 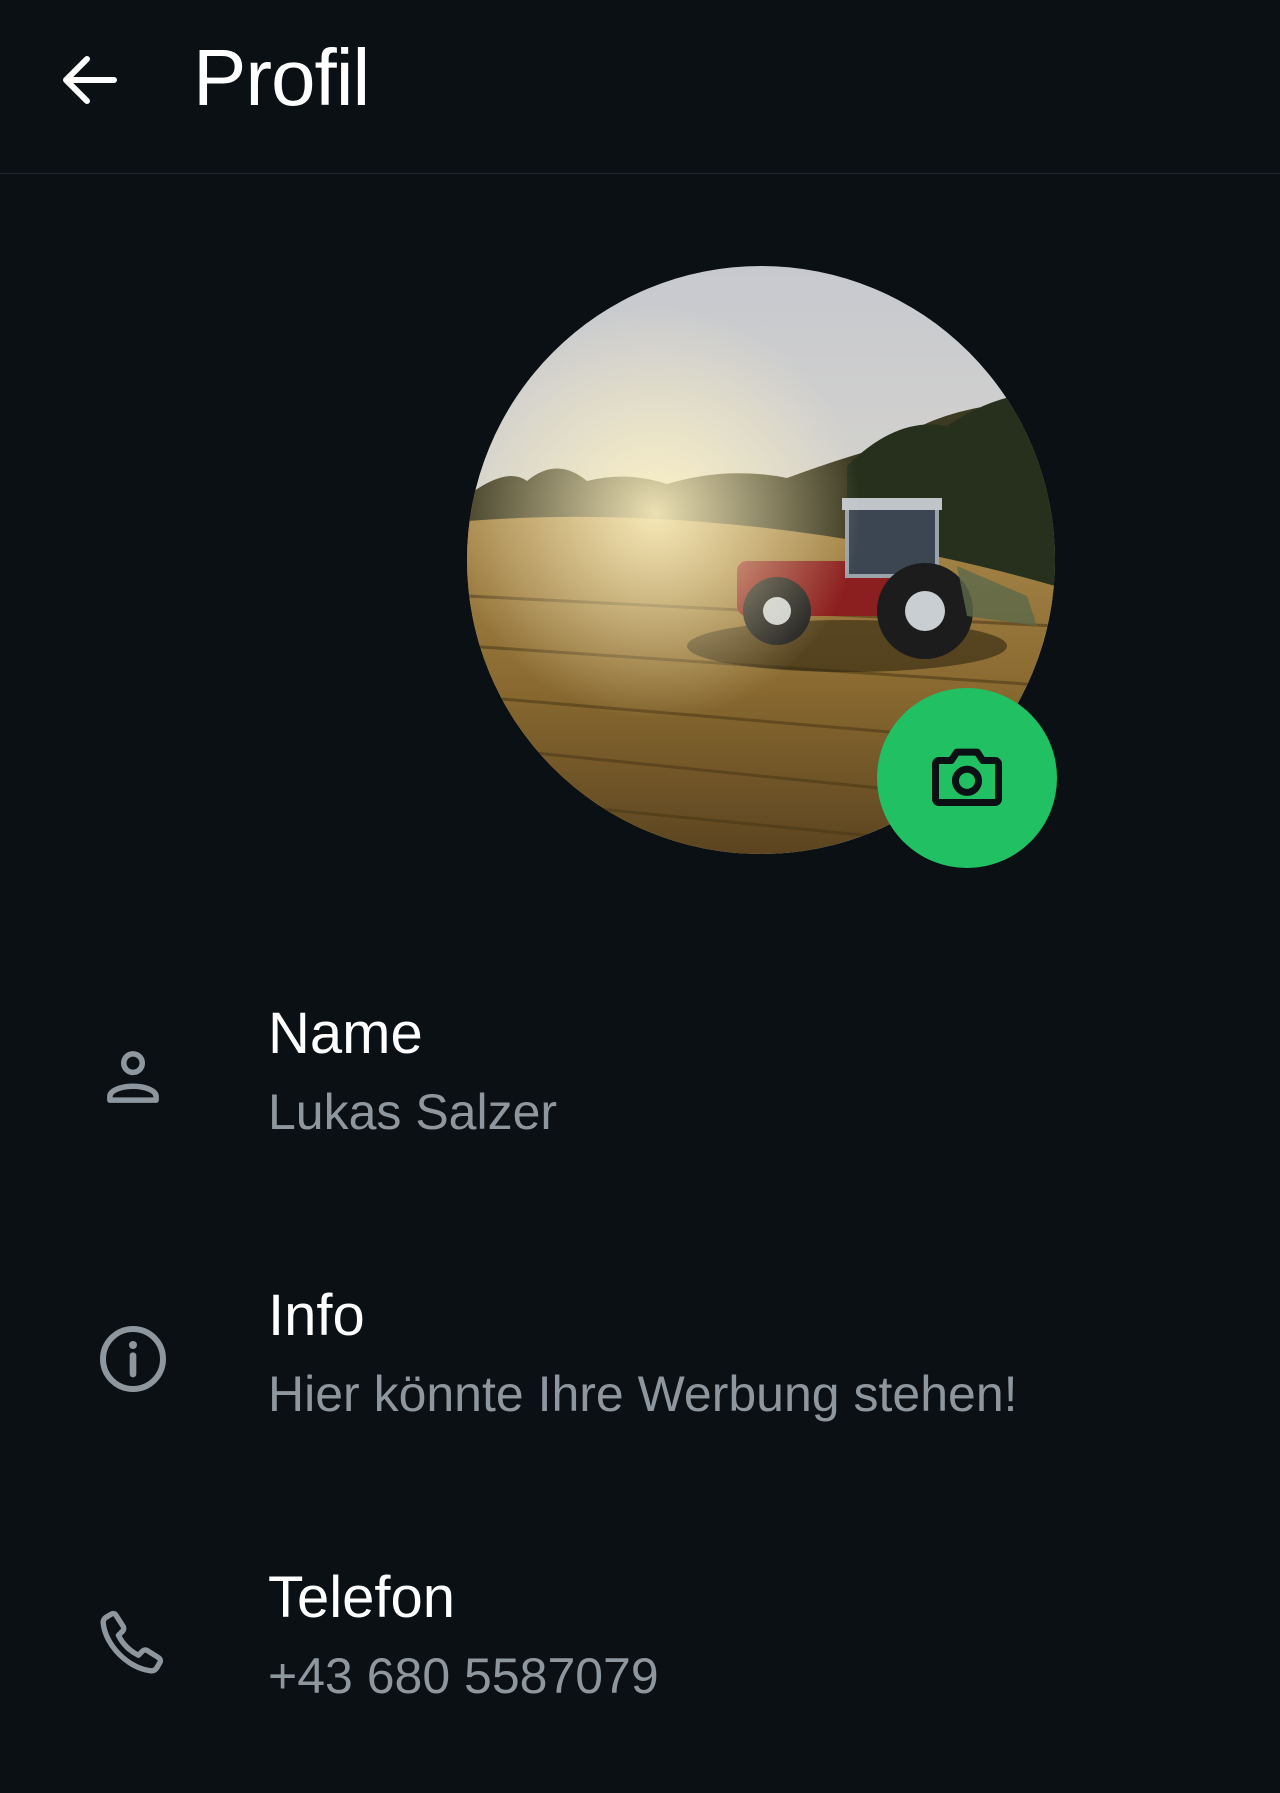 I want to click on camera-icon, so click(x=967, y=777).